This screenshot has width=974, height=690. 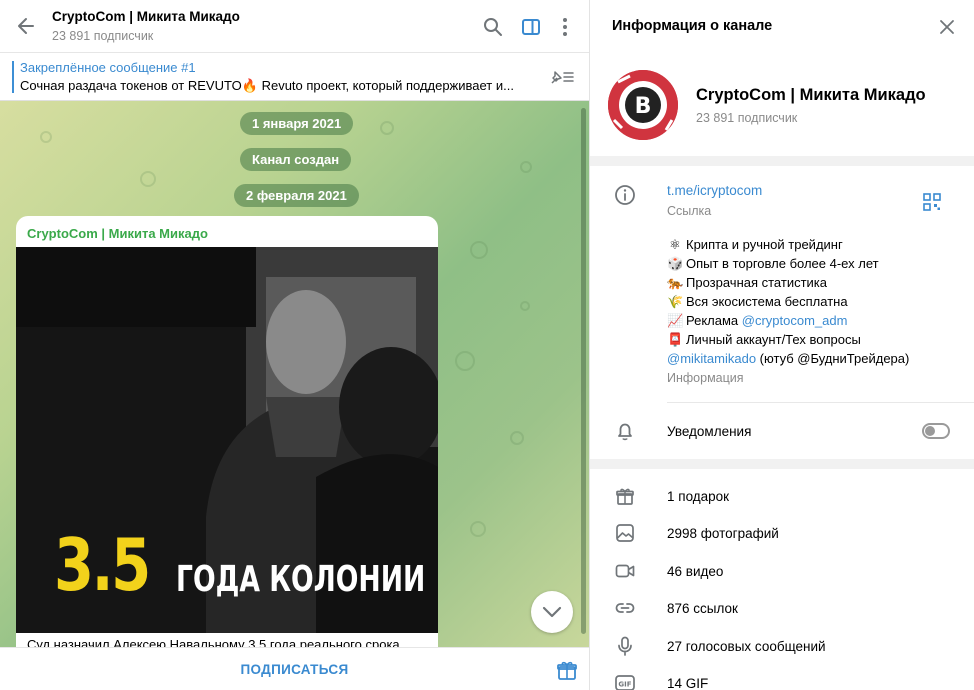 What do you see at coordinates (711, 358) in the screenshot?
I see `personal-account-link: @mikitamikado` at bounding box center [711, 358].